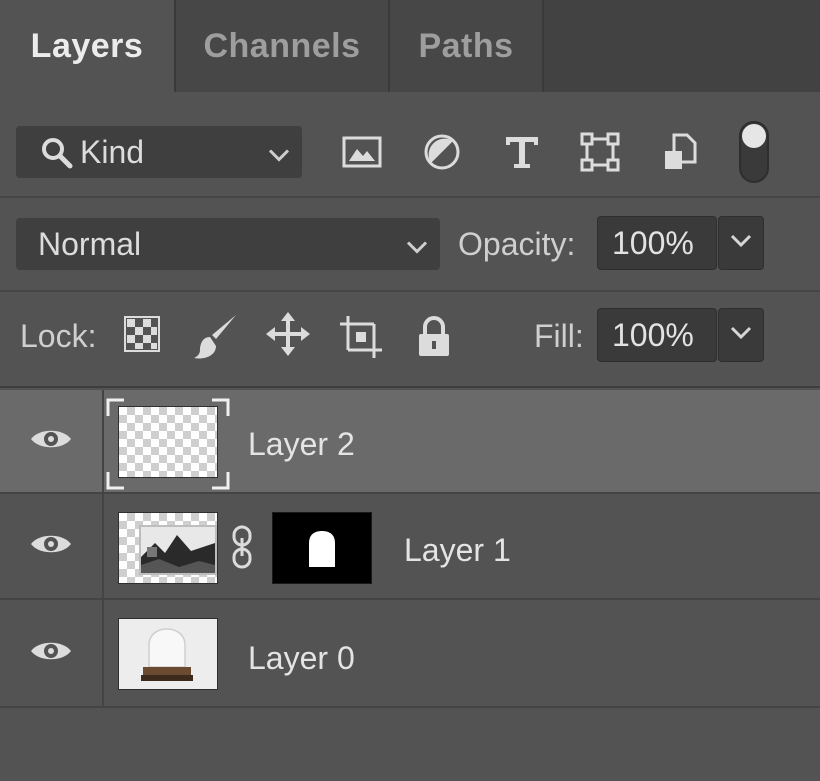 This screenshot has width=820, height=781. What do you see at coordinates (58, 336) in the screenshot?
I see `lock-label: Lock:` at bounding box center [58, 336].